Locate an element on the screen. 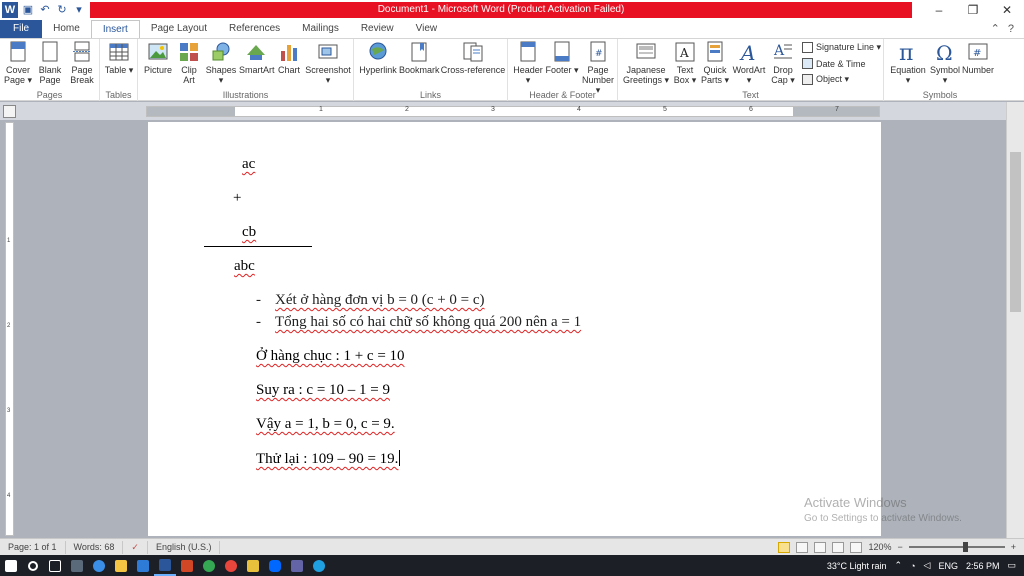  store-icon is located at coordinates (143, 565).